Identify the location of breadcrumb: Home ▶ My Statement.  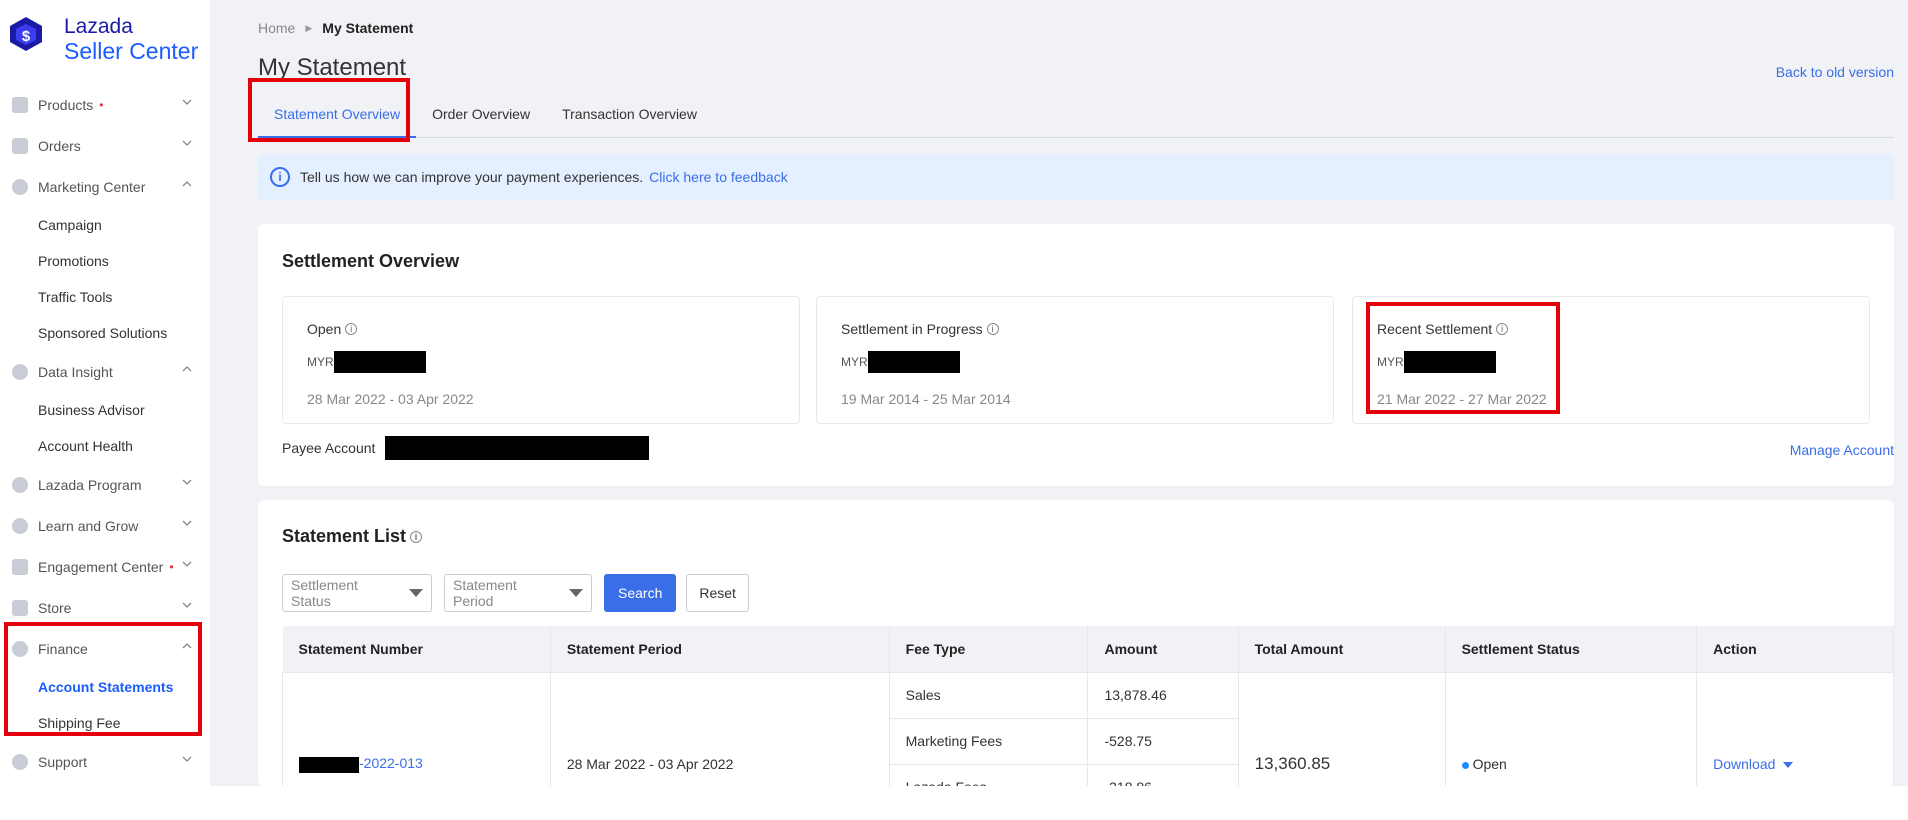
(335, 28).